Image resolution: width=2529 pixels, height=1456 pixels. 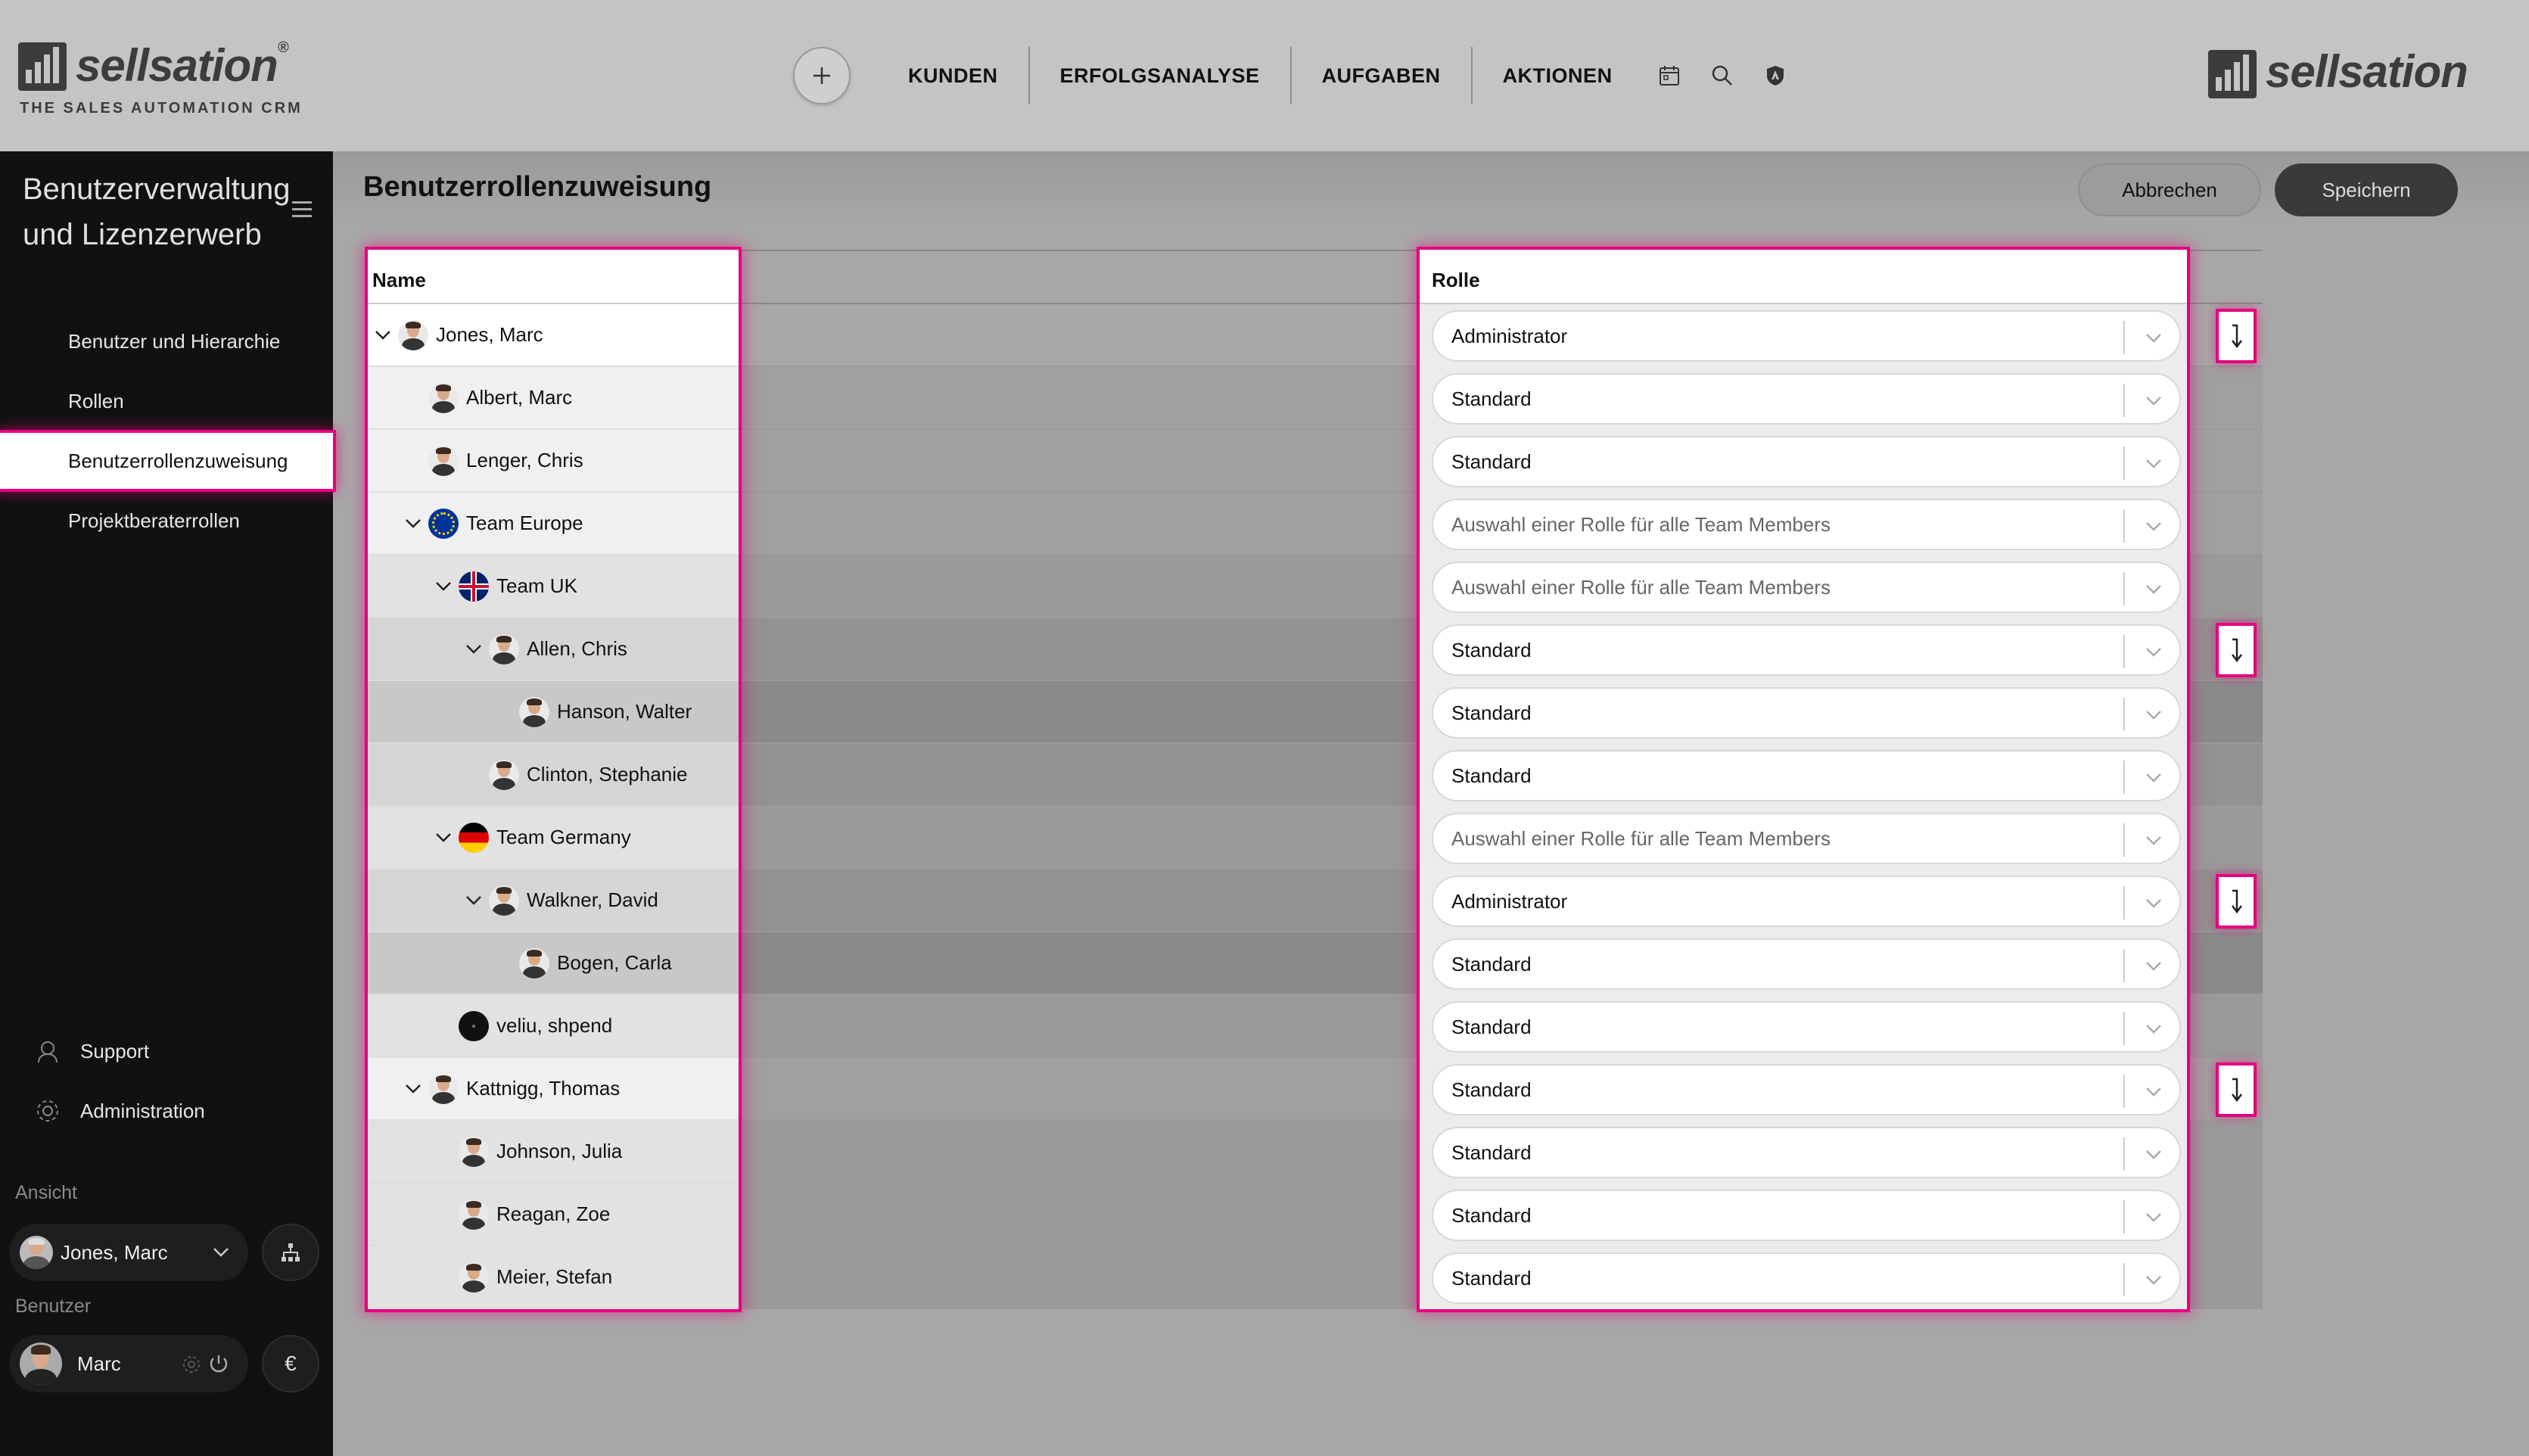 I want to click on name-cell: Allen, Chris, so click(x=553, y=649).